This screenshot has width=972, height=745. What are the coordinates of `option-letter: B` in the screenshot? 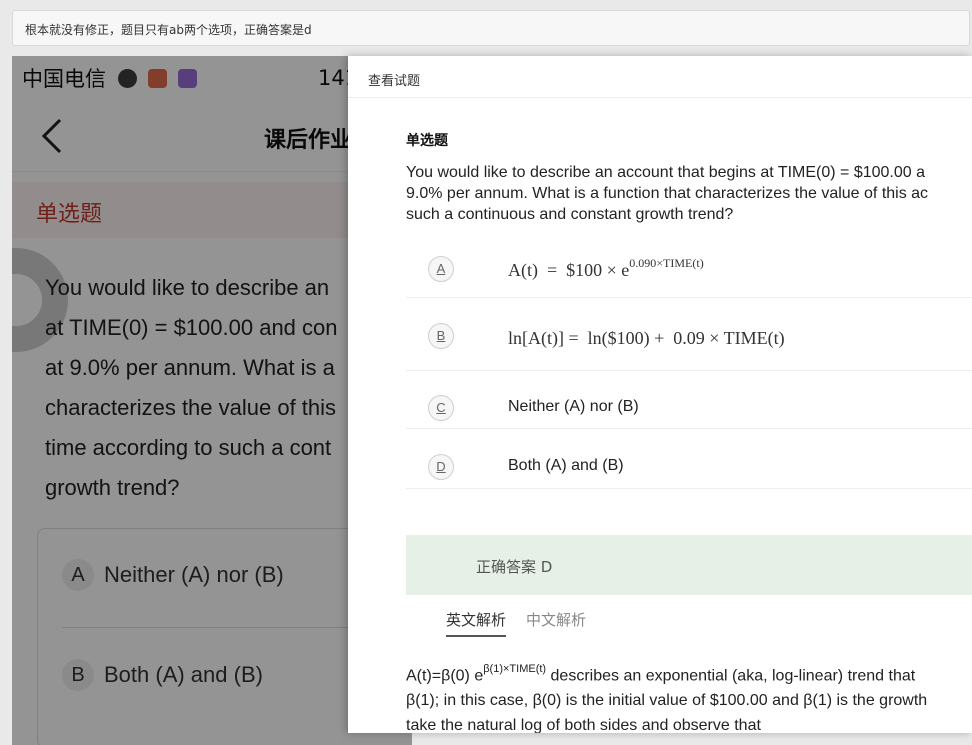 It's located at (78, 675).